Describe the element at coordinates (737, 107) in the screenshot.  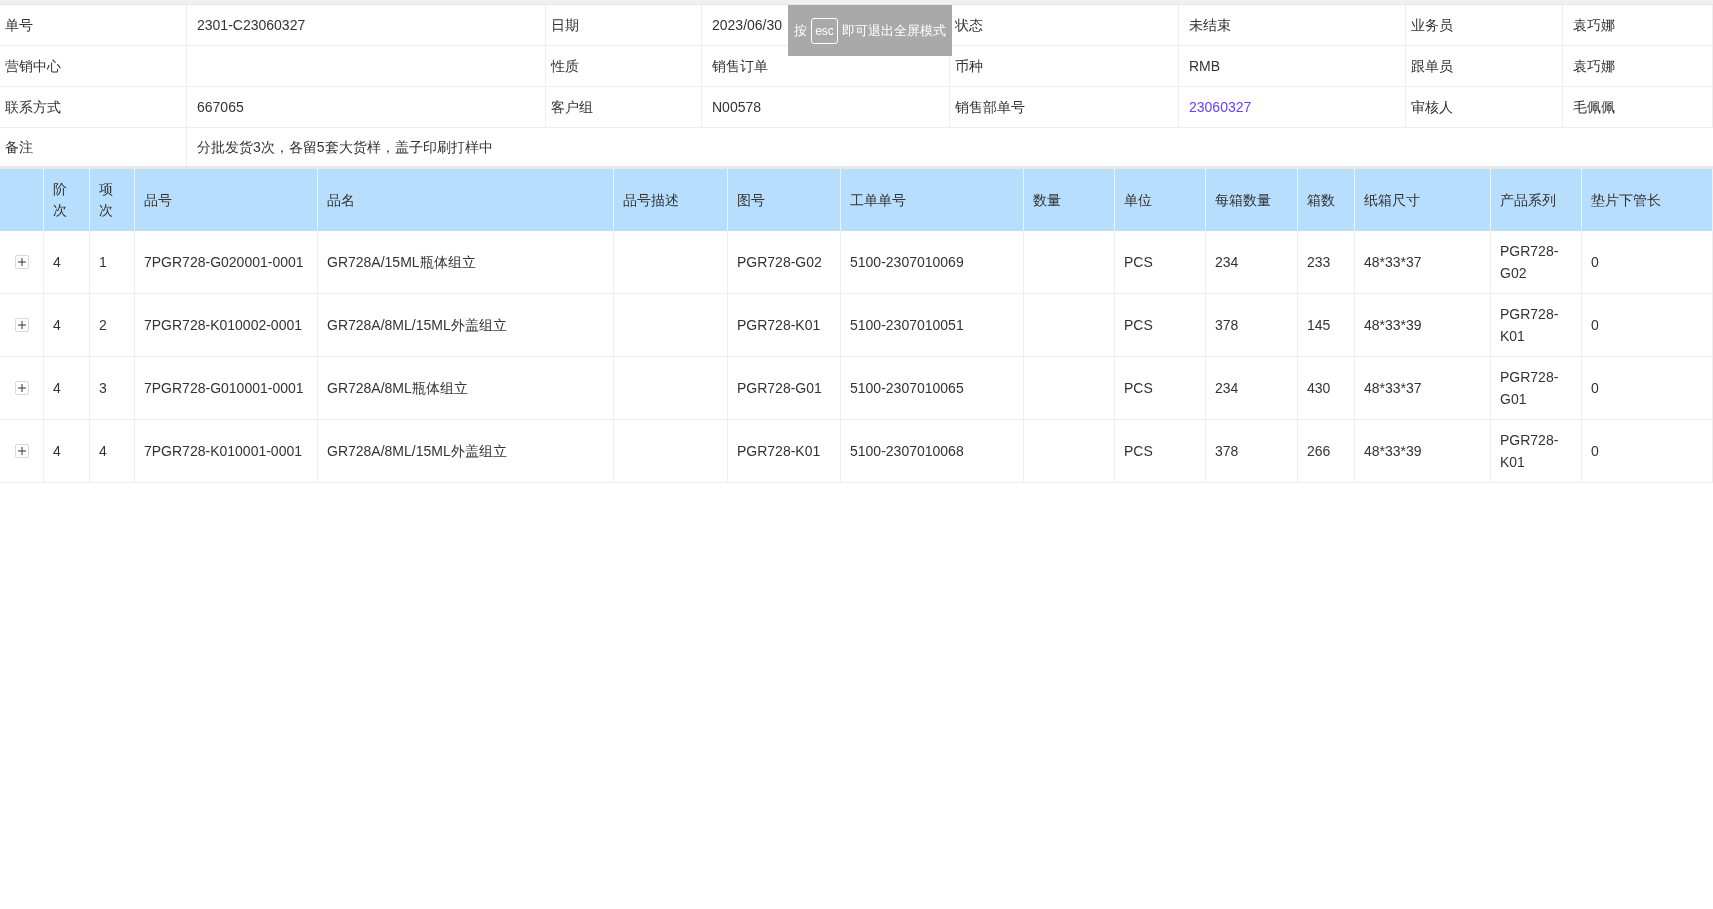
I see `field-value: N00578` at that location.